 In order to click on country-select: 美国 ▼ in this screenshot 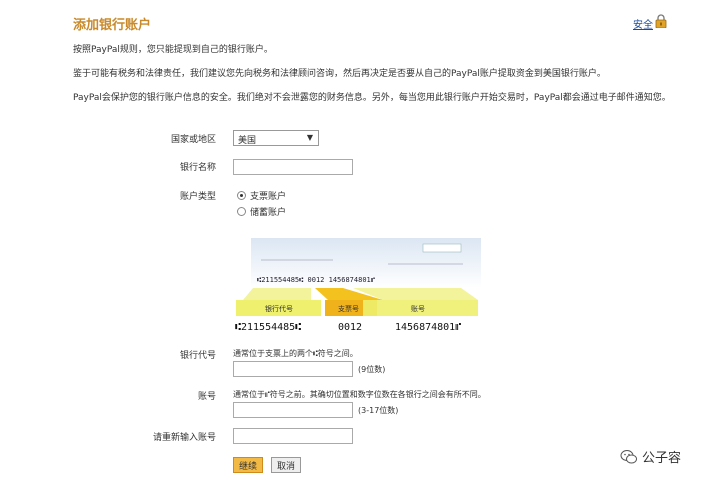, I will do `click(276, 138)`.